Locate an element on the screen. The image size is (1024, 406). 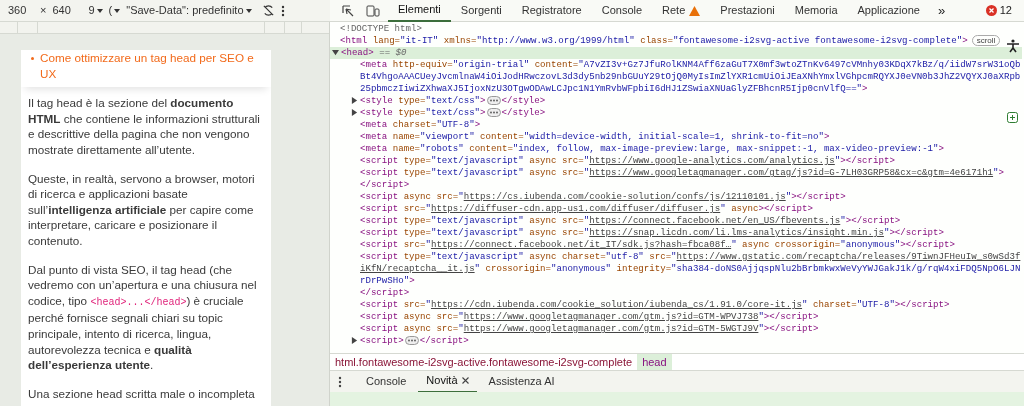
collapse-arrow-icon is located at coordinates (354, 341).